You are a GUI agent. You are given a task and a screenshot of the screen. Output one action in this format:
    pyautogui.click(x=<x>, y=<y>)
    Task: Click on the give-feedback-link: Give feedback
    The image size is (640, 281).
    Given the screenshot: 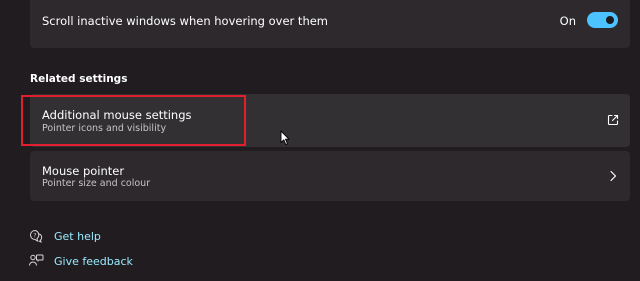 What is the action you would take?
    pyautogui.click(x=80, y=261)
    